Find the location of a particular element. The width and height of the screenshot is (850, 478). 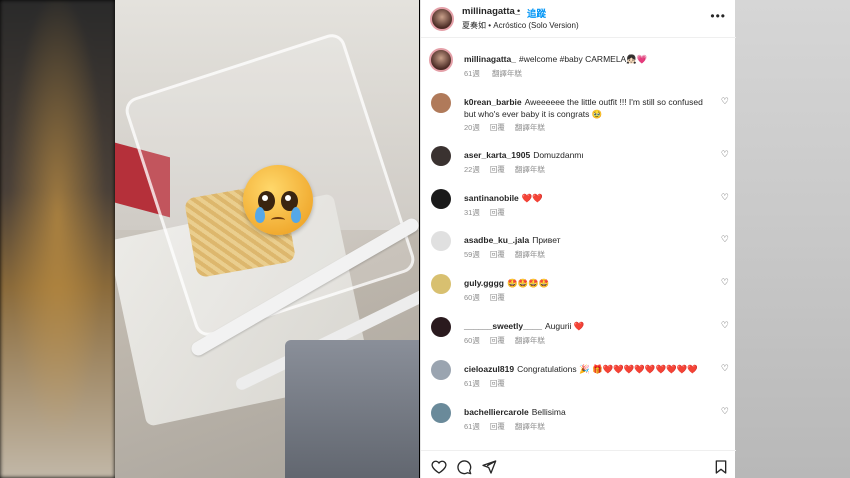

post-actions-bar is located at coordinates (578, 464).